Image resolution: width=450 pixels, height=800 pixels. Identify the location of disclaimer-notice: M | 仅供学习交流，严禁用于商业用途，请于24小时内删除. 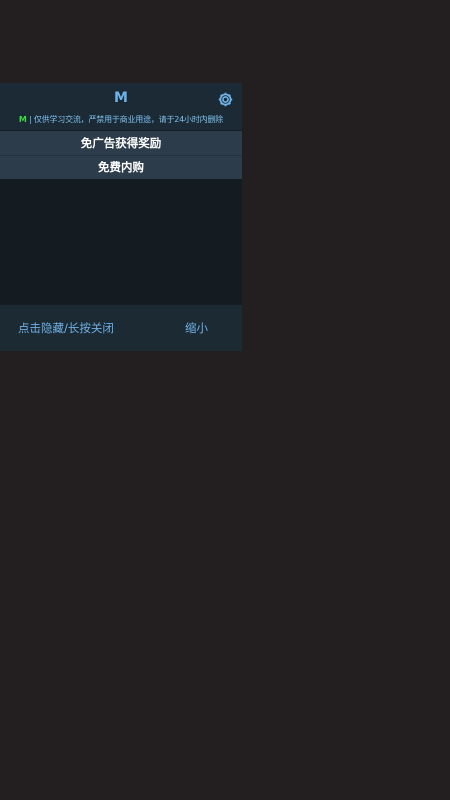
(121, 119).